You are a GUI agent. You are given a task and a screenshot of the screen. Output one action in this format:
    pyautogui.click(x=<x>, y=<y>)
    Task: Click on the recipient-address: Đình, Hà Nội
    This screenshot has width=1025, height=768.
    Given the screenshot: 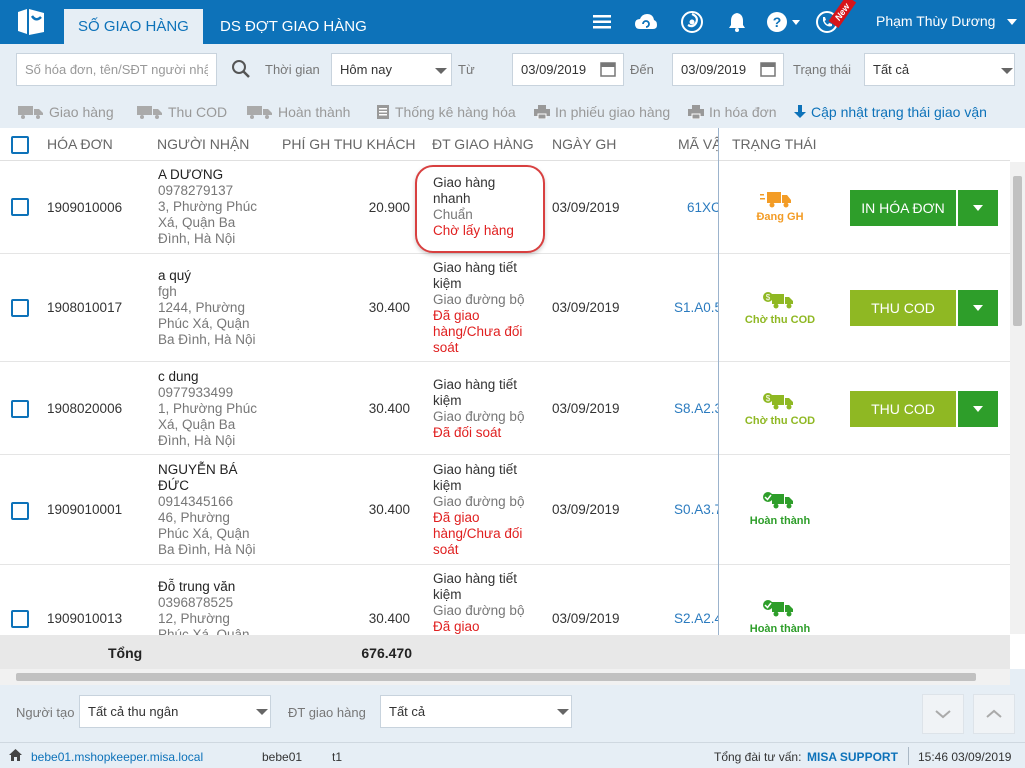 What is the action you would take?
    pyautogui.click(x=197, y=440)
    